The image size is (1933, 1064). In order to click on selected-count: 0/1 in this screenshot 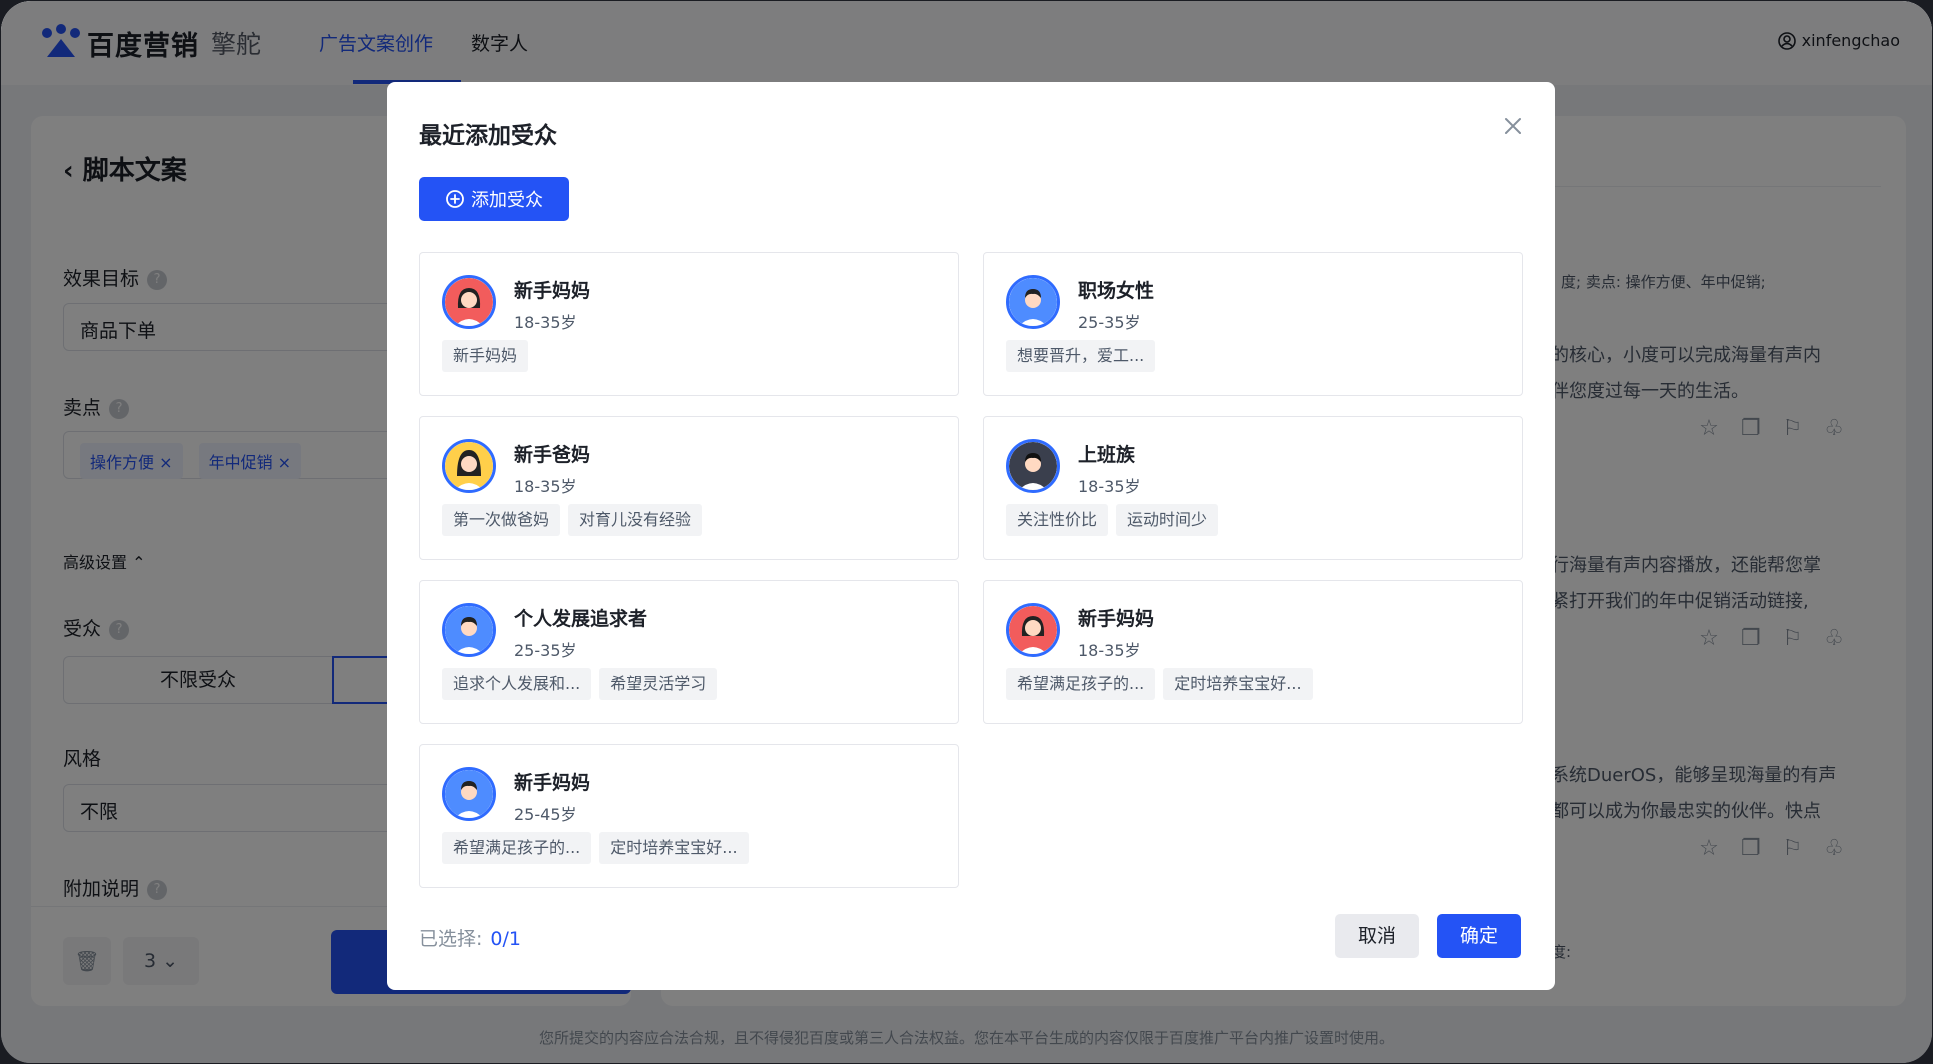, I will do `click(505, 939)`.